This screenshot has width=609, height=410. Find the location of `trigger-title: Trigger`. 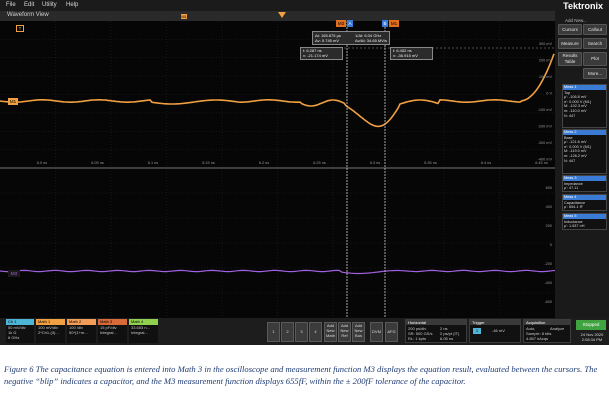

trigger-title: Trigger is located at coordinates (495, 322).